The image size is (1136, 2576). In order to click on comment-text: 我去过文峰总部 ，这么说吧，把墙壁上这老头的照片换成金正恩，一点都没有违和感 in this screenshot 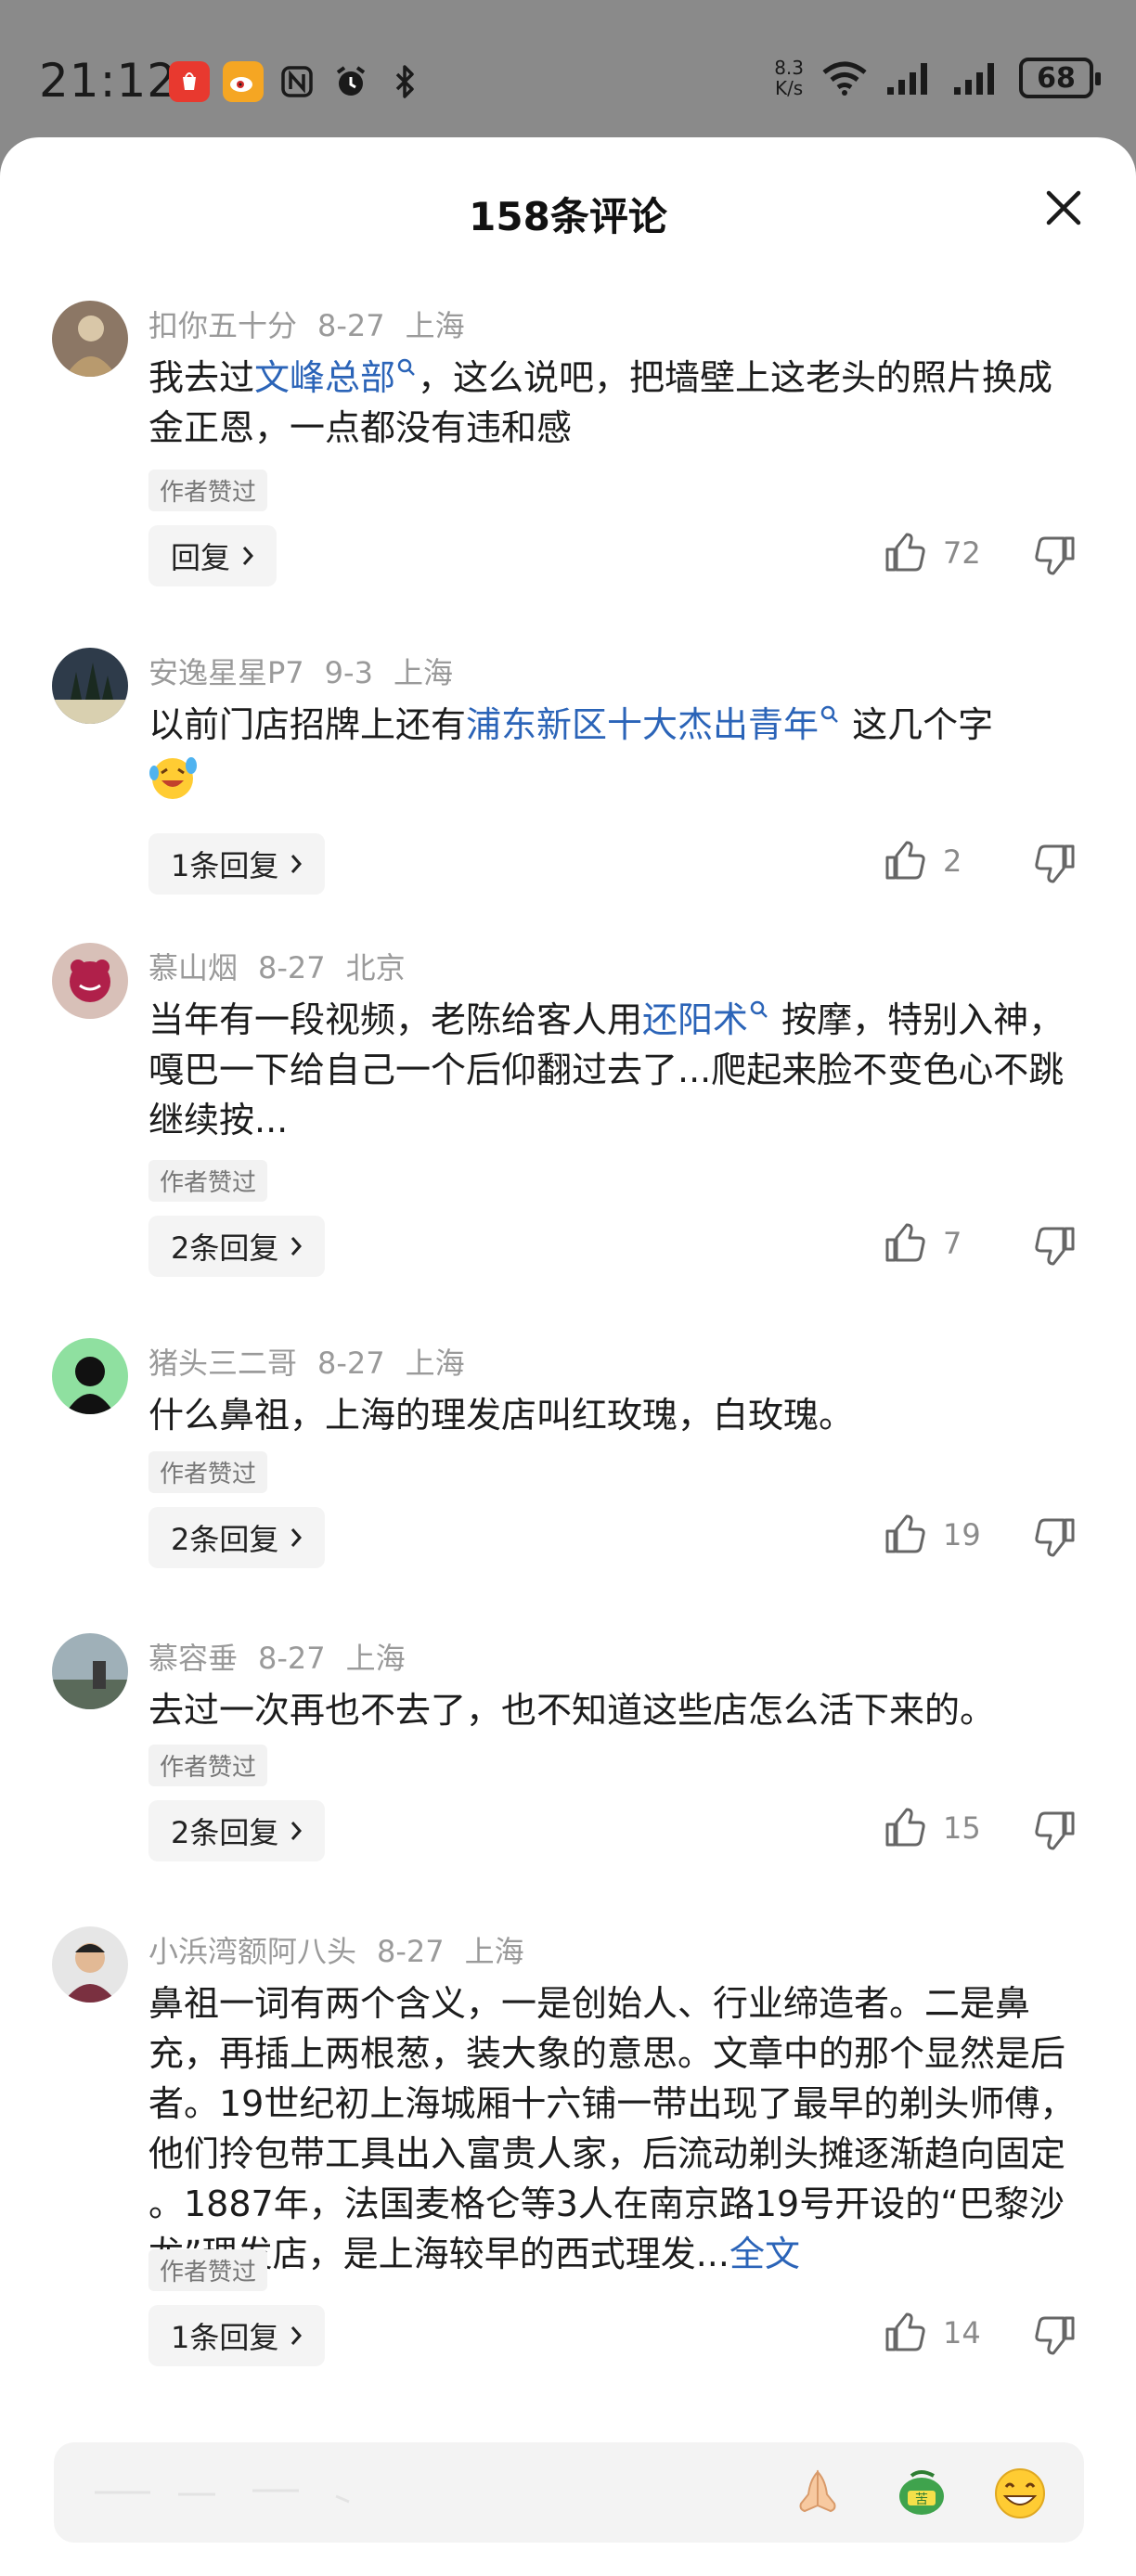, I will do `click(600, 403)`.